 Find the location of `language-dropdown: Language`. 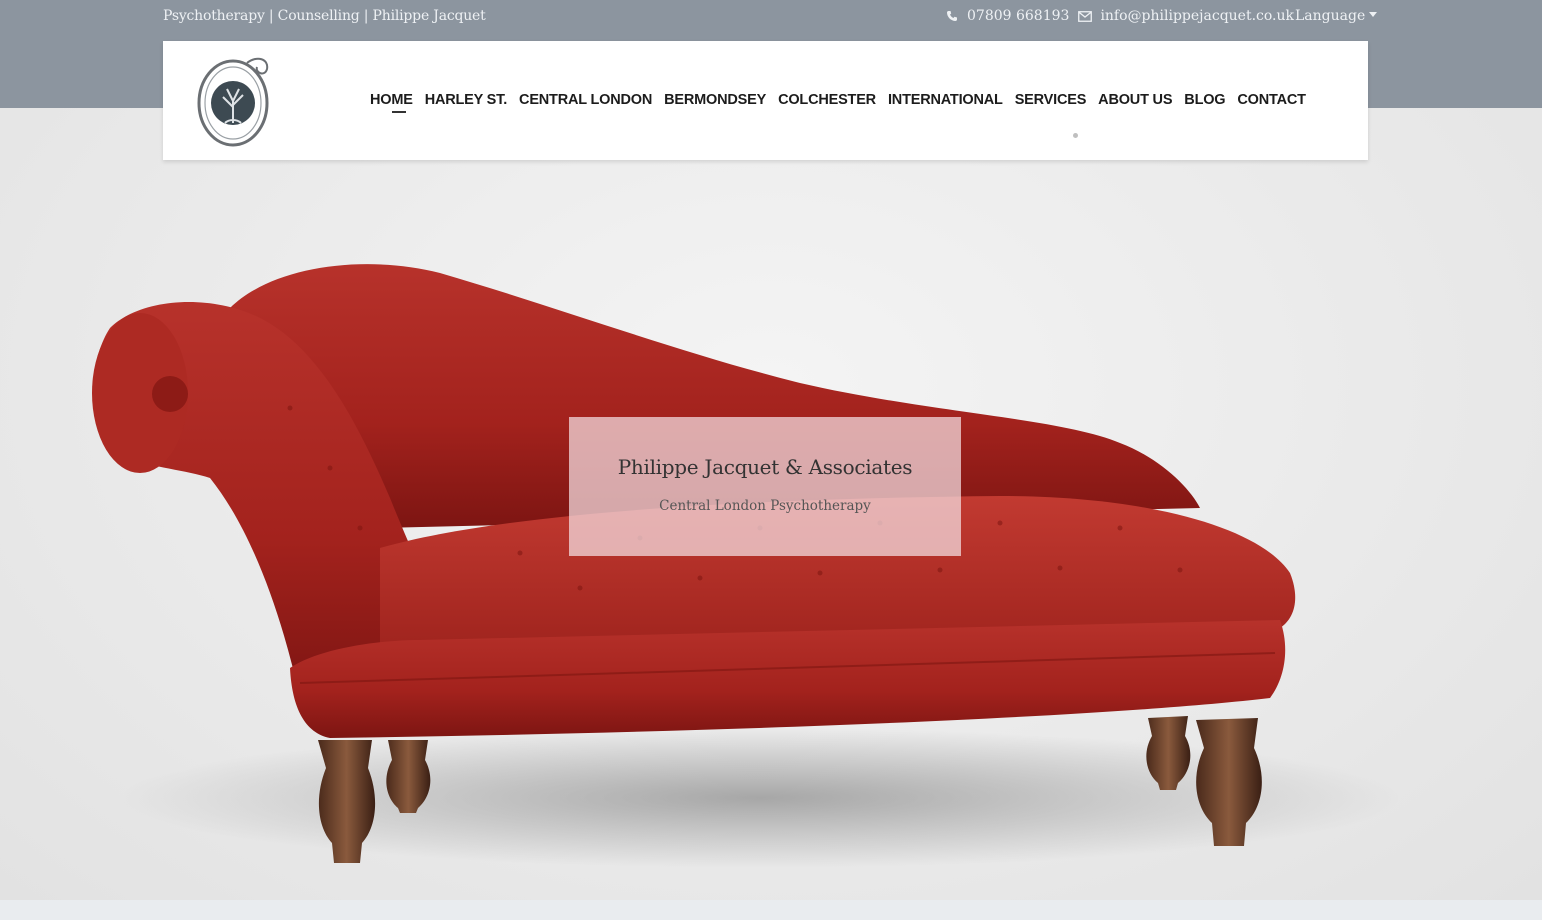

language-dropdown: Language is located at coordinates (1336, 16).